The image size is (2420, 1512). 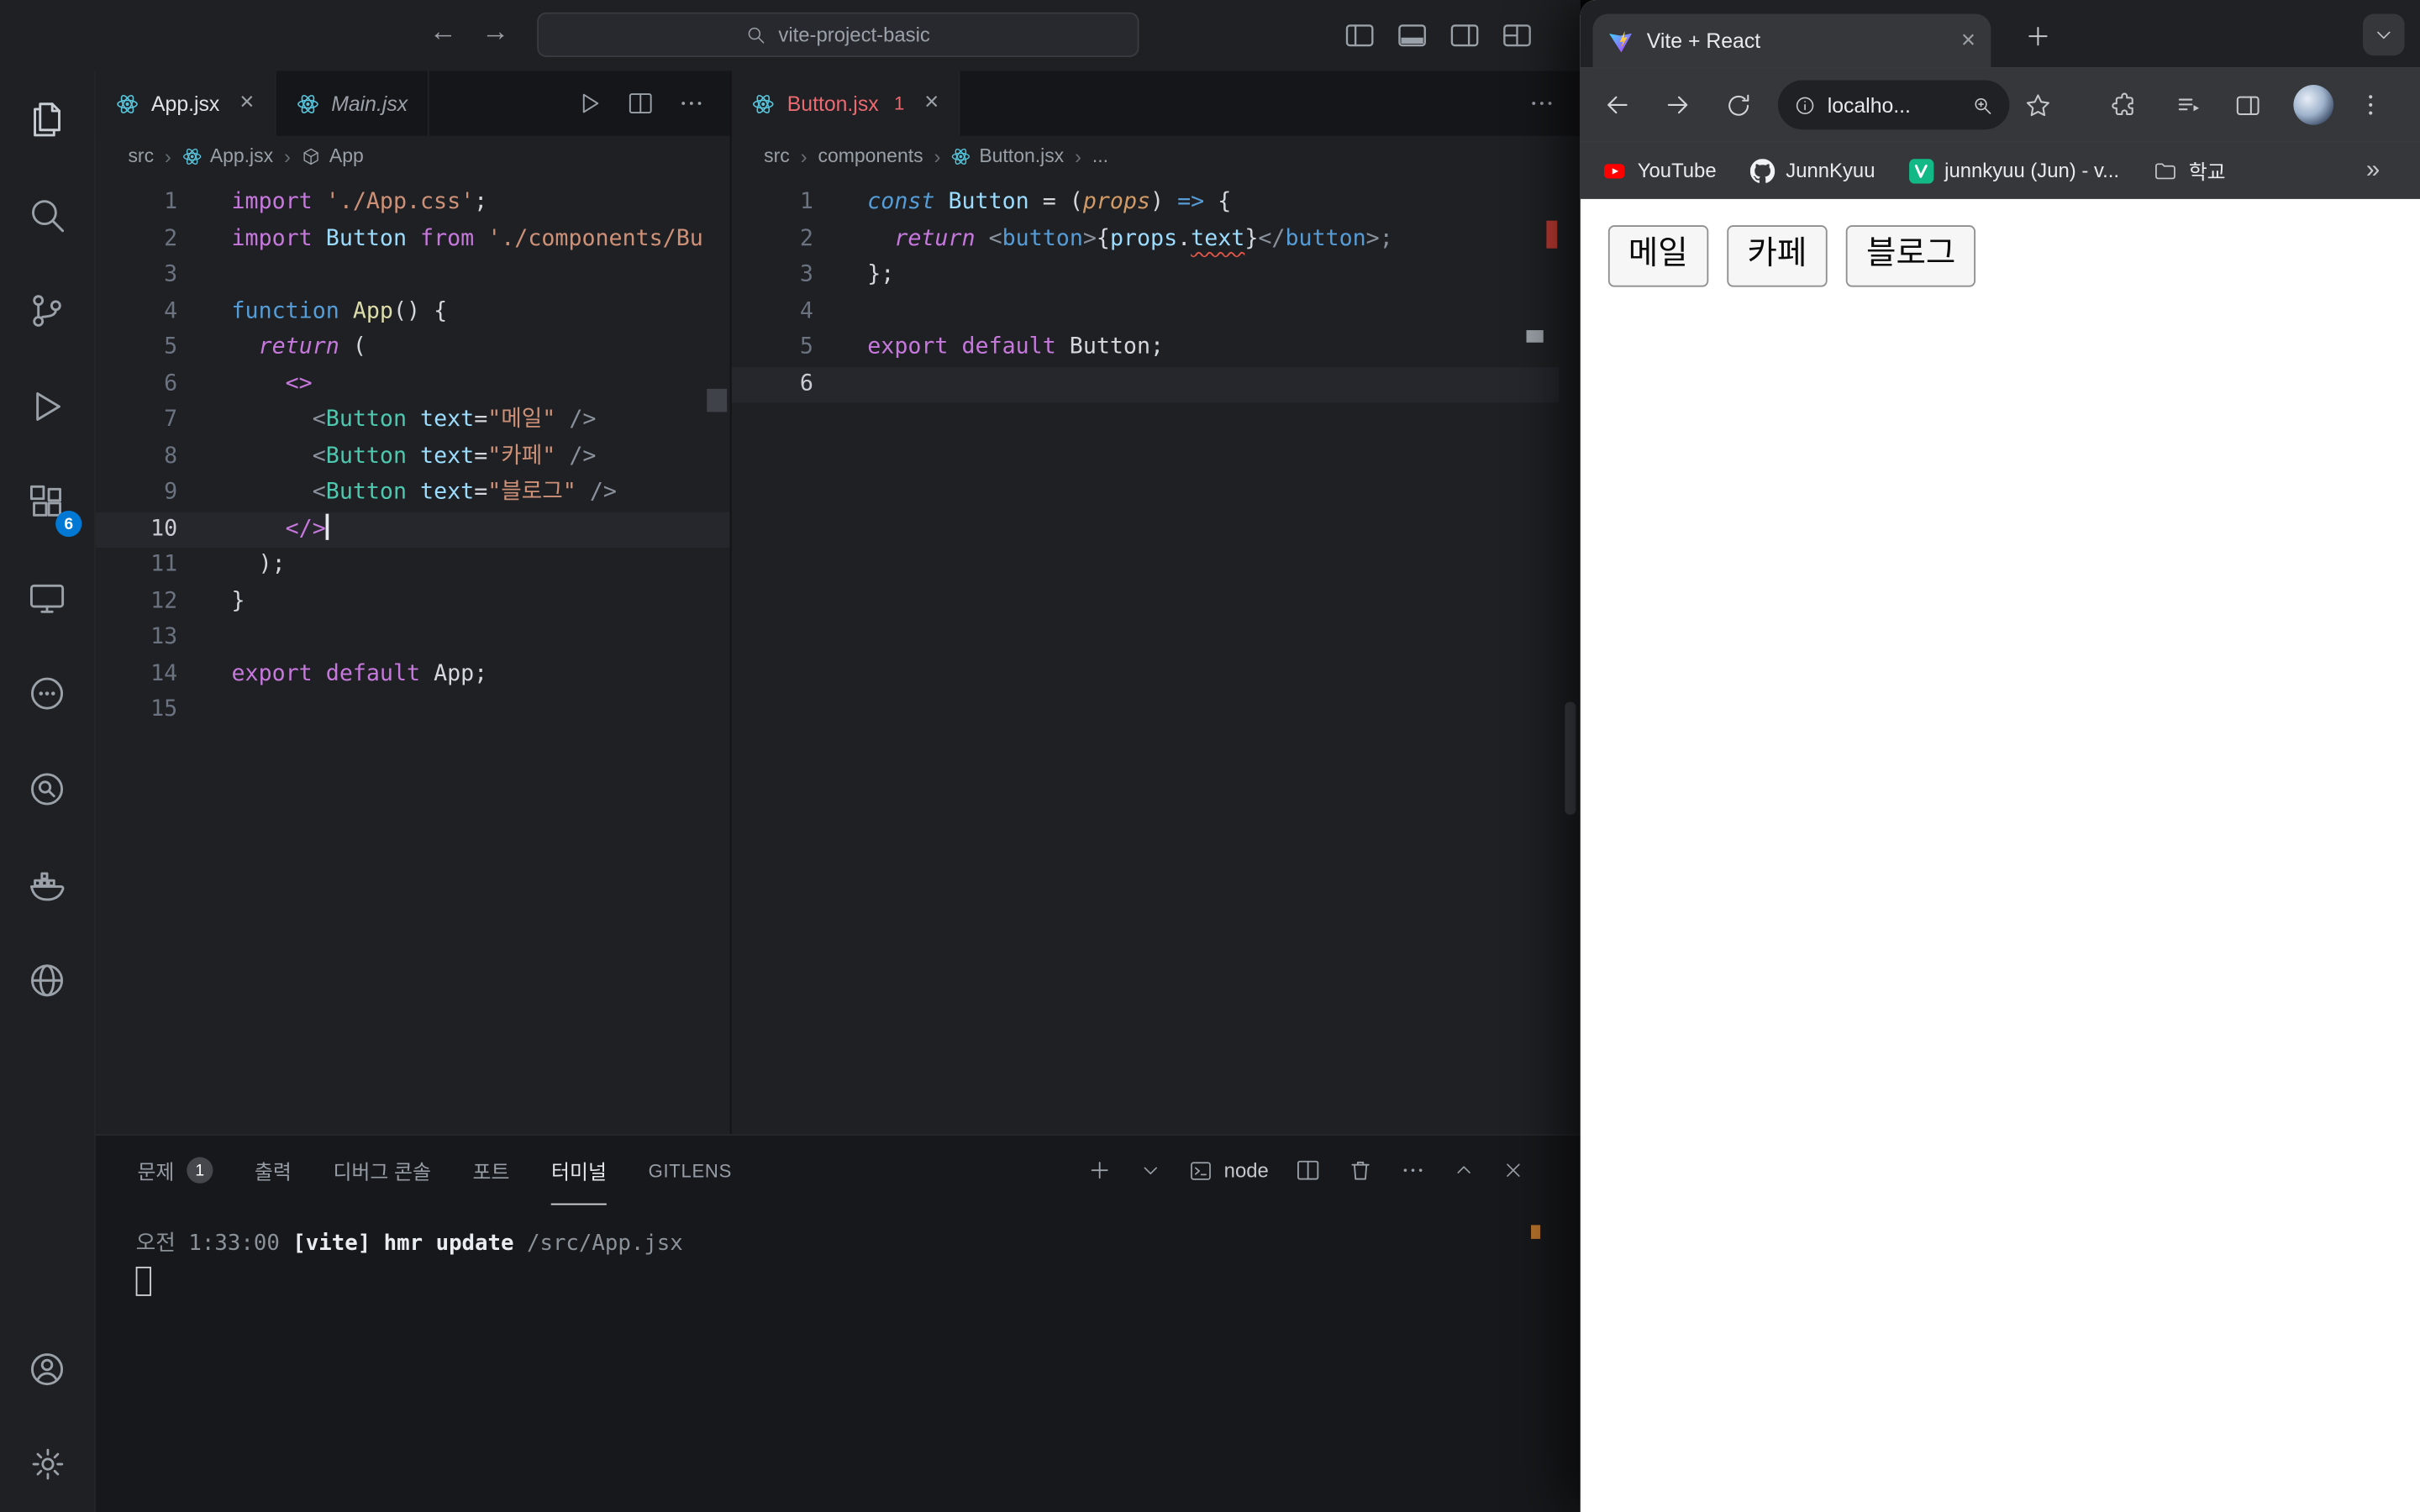 What do you see at coordinates (413, 348) in the screenshot?
I see `code-line: 5 return (` at bounding box center [413, 348].